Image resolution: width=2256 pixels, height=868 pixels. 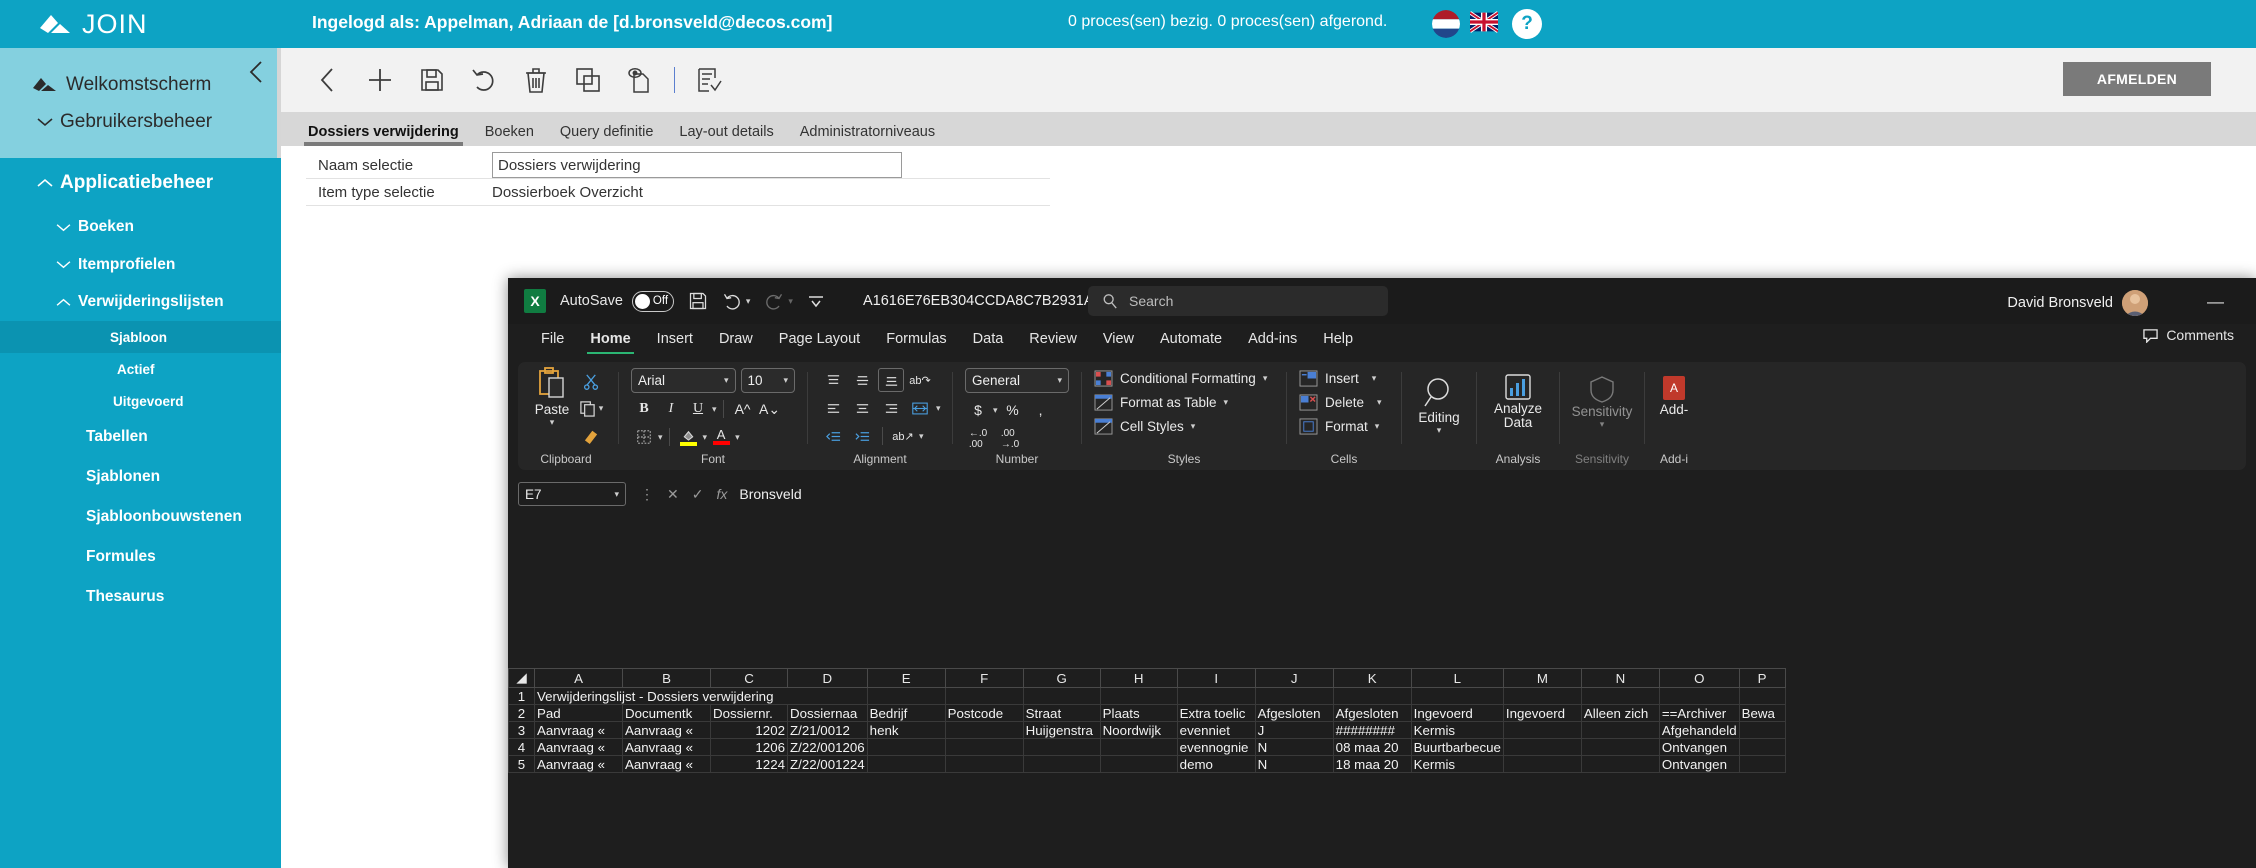 What do you see at coordinates (1216, 713) in the screenshot?
I see `cell: Extra toelic` at bounding box center [1216, 713].